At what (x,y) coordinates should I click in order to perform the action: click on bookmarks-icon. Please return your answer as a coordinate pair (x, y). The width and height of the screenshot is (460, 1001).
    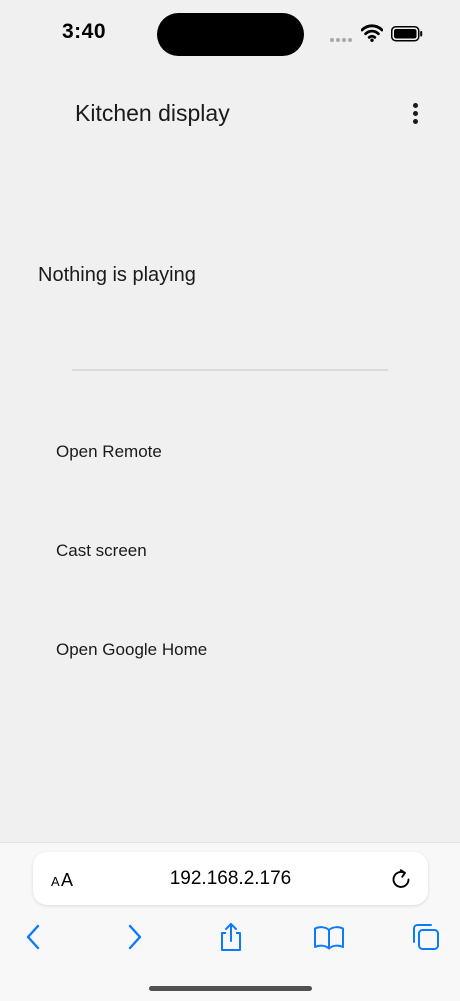
    Looking at the image, I should click on (329, 938).